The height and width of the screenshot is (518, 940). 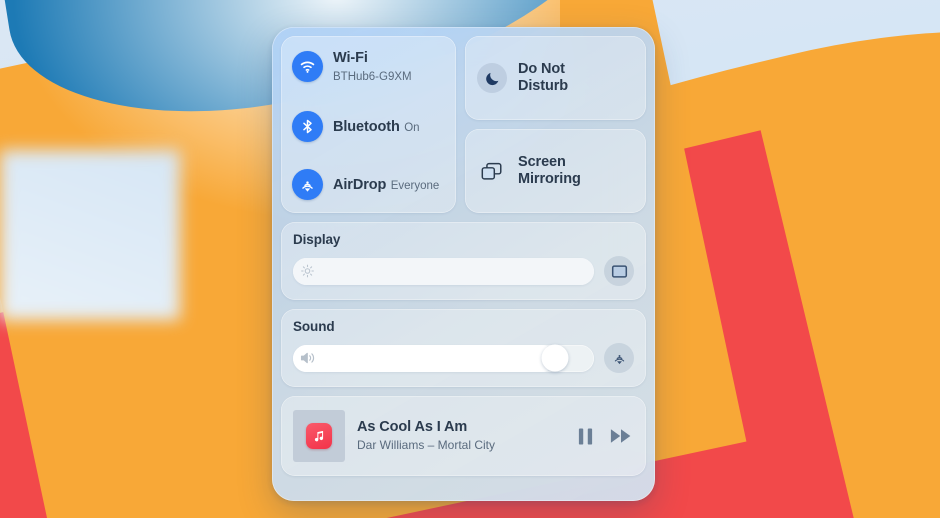 I want to click on bluetooth-status: On, so click(x=412, y=127).